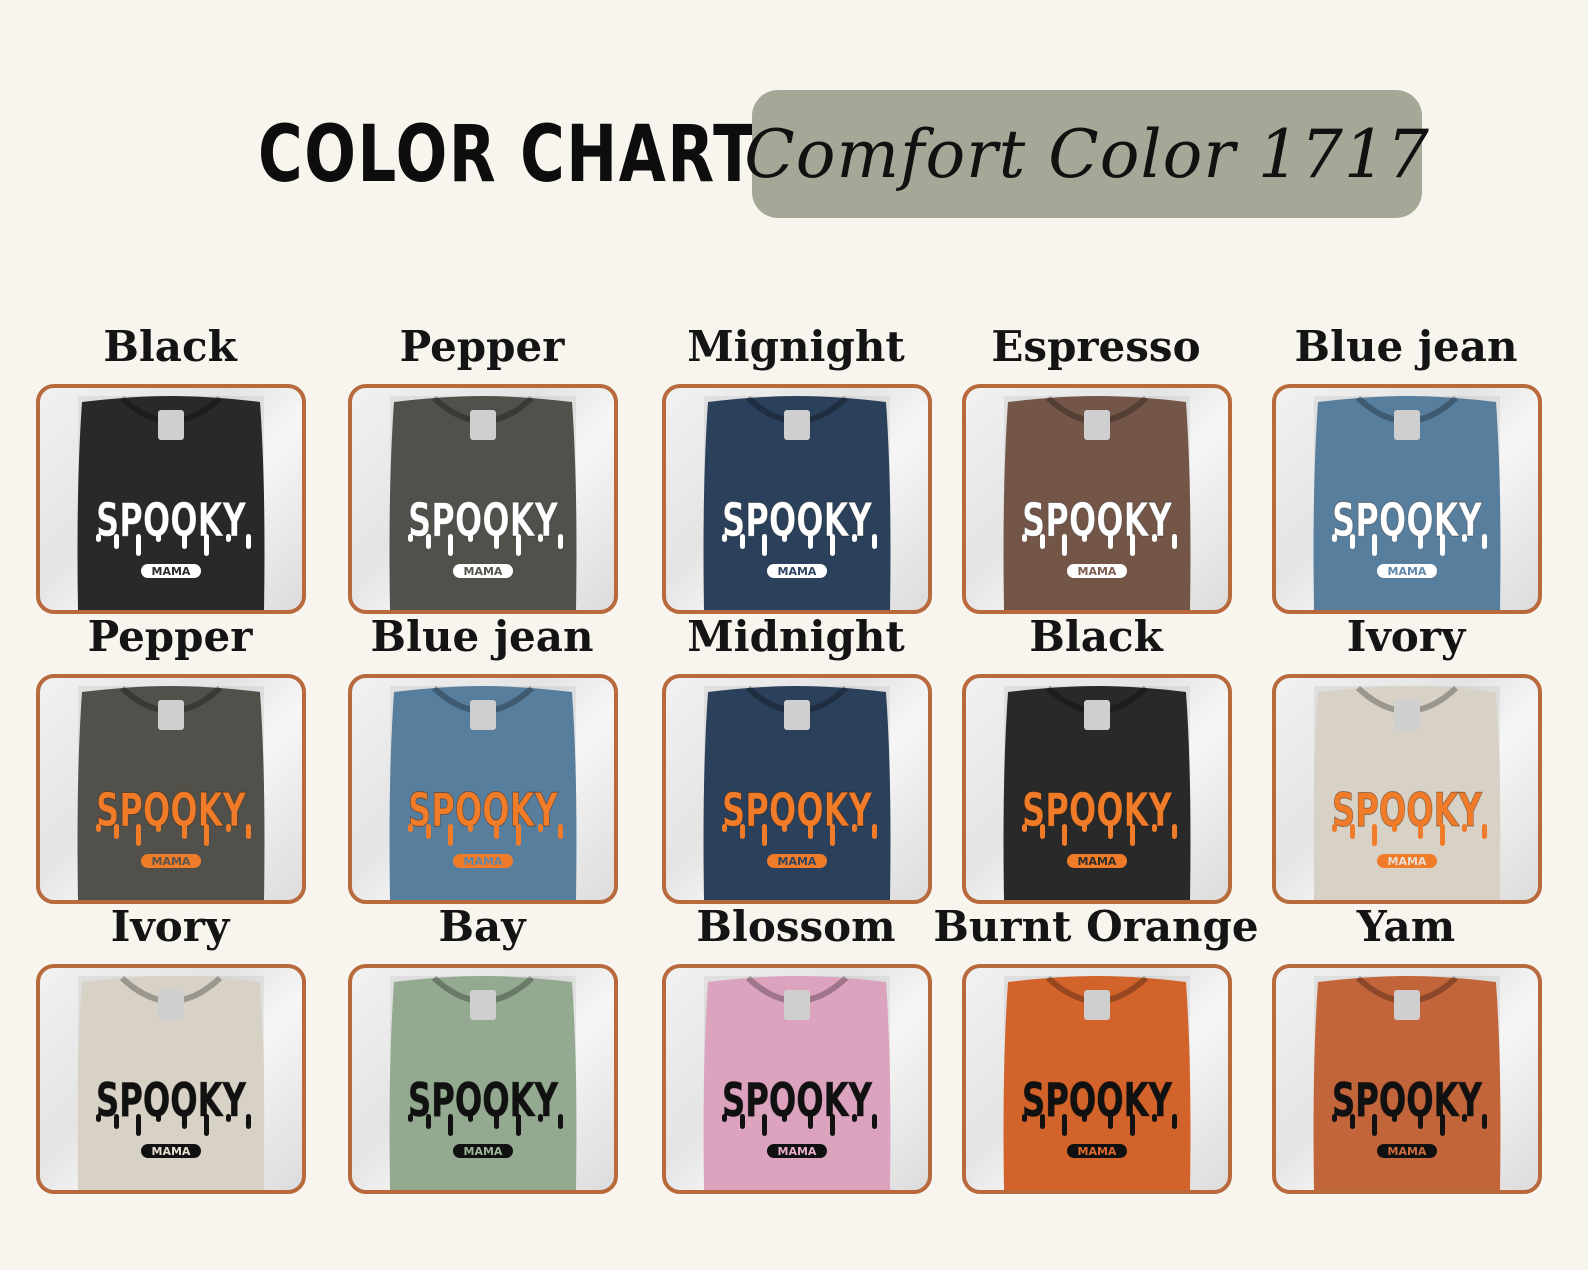 The height and width of the screenshot is (1270, 1588). Describe the element at coordinates (482, 926) in the screenshot. I see `swatch-label: Bay` at that location.